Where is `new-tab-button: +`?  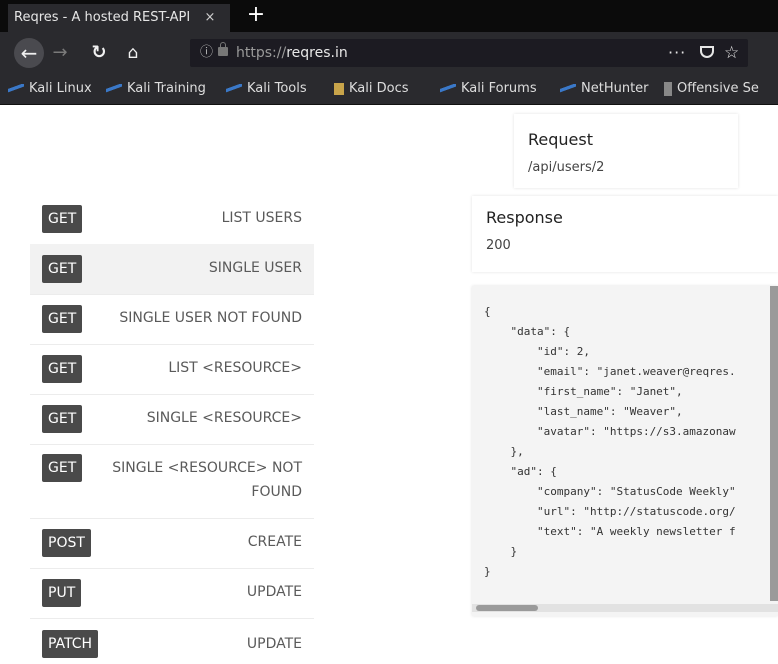
new-tab-button: + is located at coordinates (256, 16).